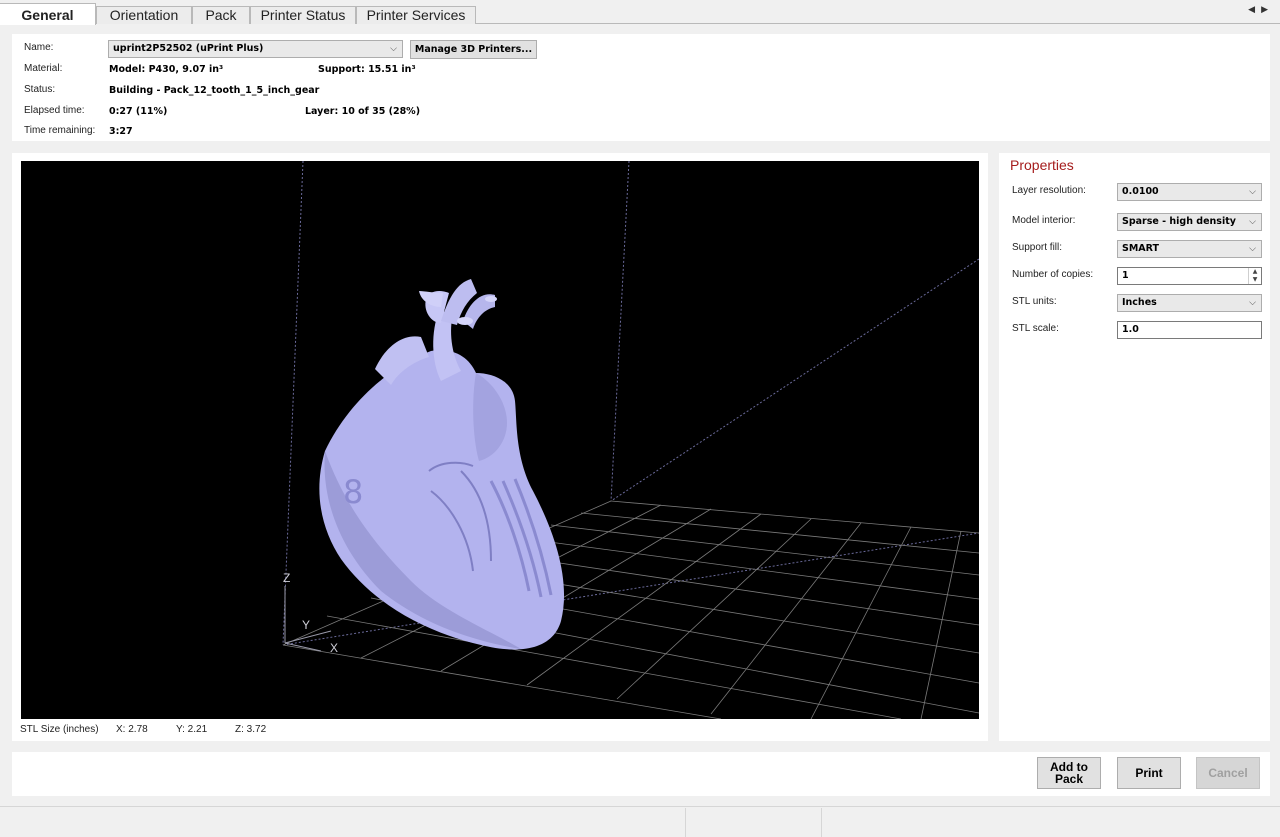  What do you see at coordinates (1267, 9) in the screenshot?
I see `tab-scroll-right-icon: ▶` at bounding box center [1267, 9].